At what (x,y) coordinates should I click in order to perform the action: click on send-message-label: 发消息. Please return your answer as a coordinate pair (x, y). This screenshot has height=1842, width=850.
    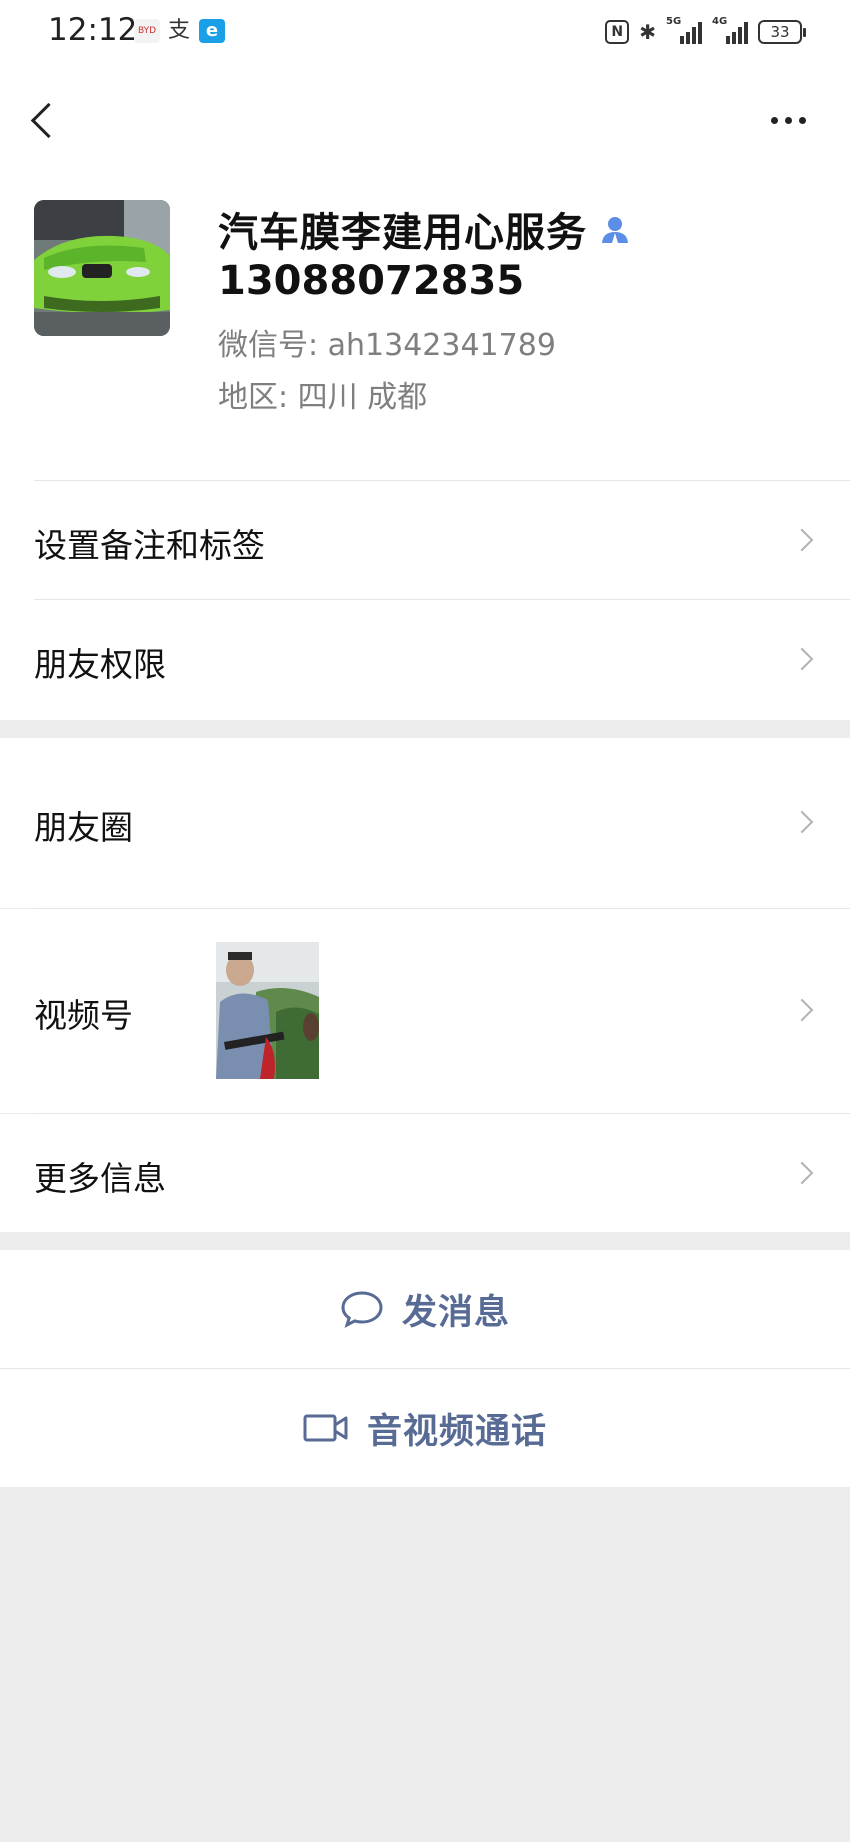
    Looking at the image, I should click on (455, 1312).